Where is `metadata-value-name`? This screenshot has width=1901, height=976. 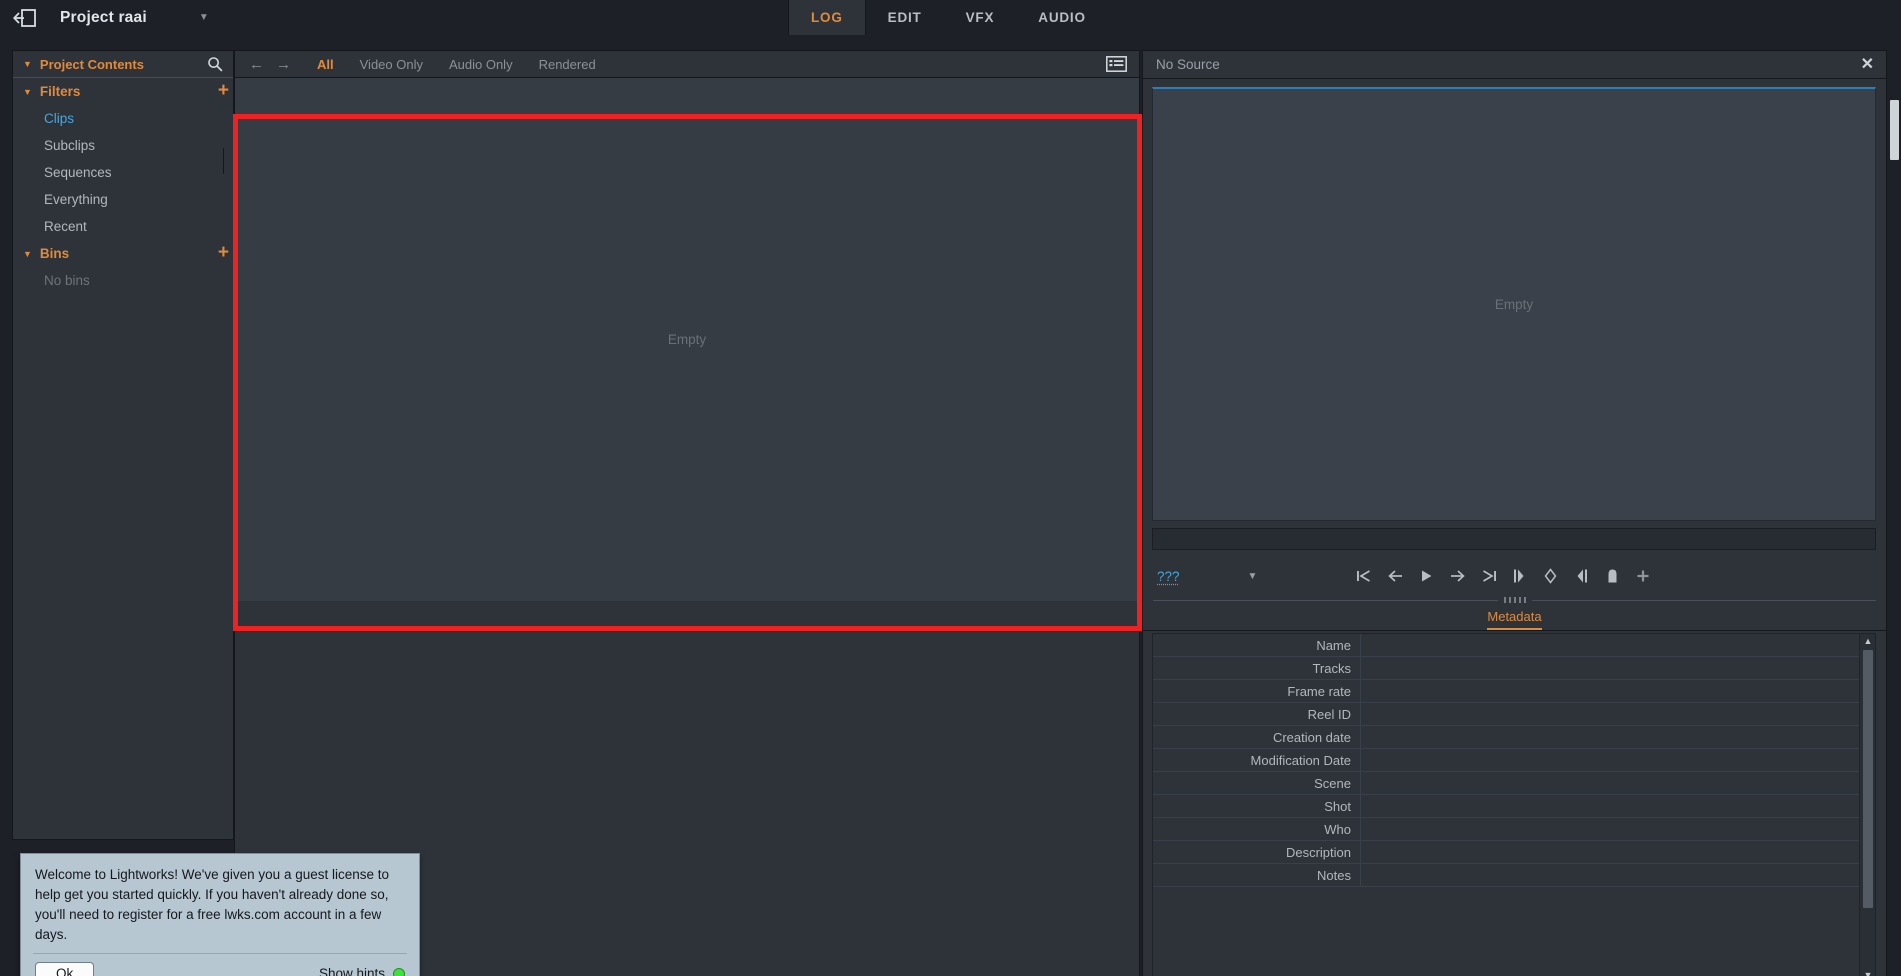
metadata-value-name is located at coordinates (1618, 645).